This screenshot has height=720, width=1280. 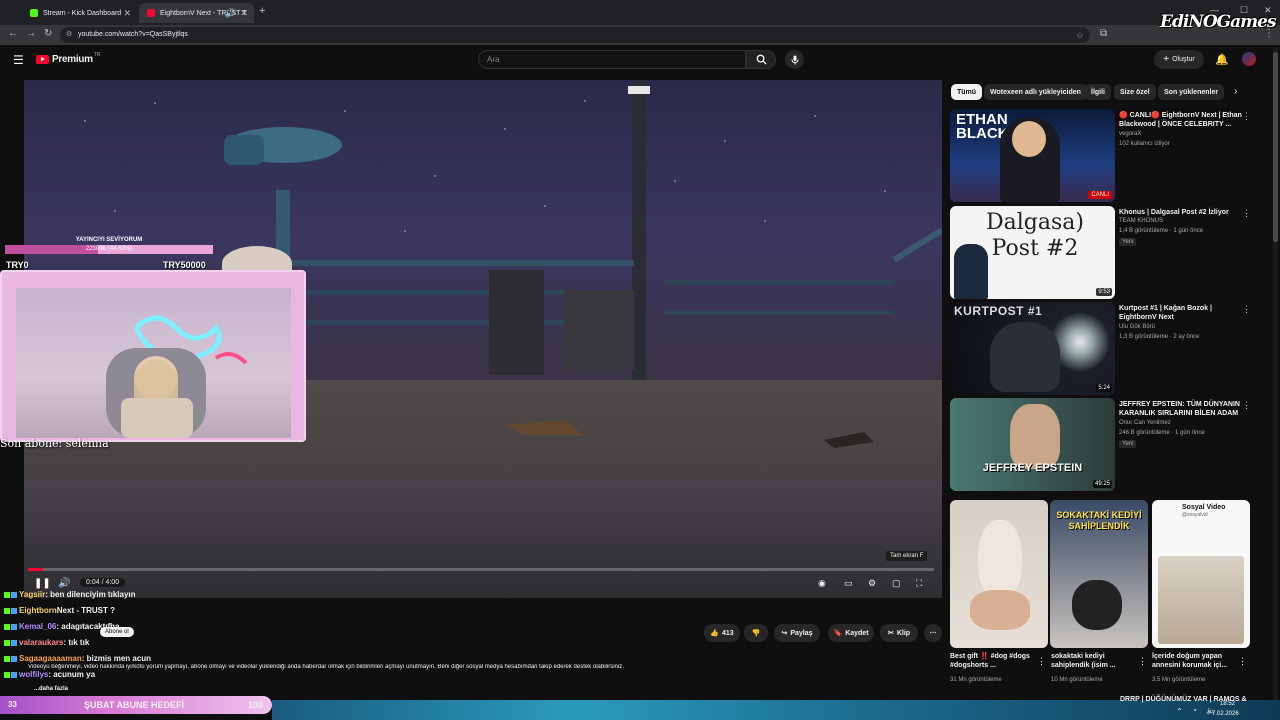 I want to click on live-badge: CANLI, so click(x=1100, y=195).